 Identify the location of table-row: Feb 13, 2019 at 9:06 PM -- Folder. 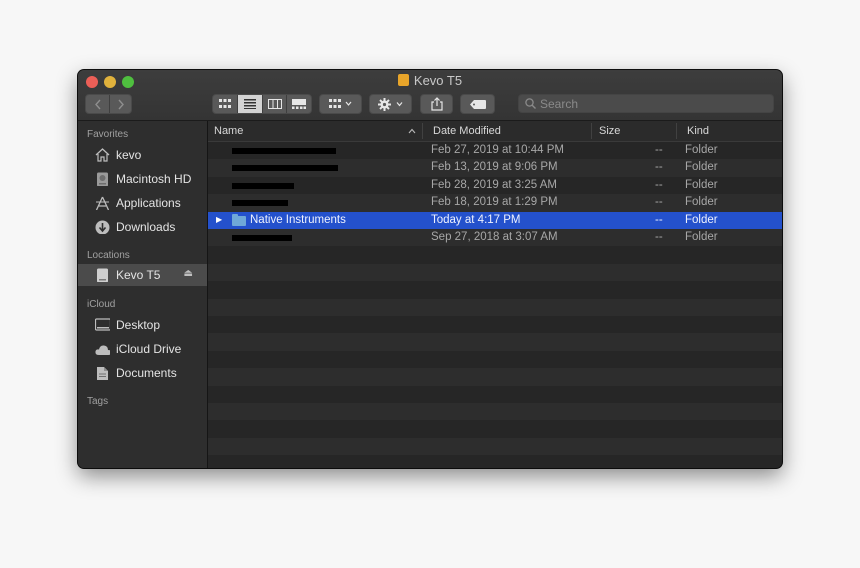
(495, 168).